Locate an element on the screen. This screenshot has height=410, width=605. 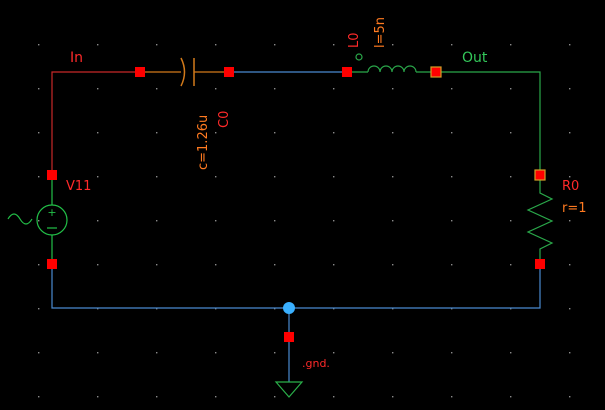
net-label-in: In is located at coordinates (76, 58).